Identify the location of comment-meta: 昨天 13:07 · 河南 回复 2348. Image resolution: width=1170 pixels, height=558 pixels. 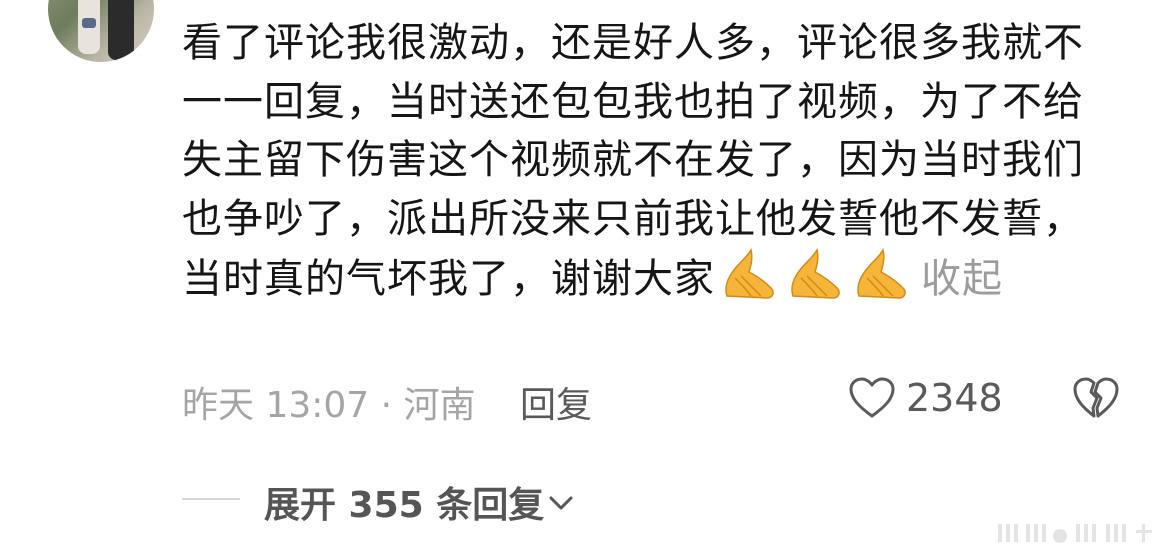
(662, 400).